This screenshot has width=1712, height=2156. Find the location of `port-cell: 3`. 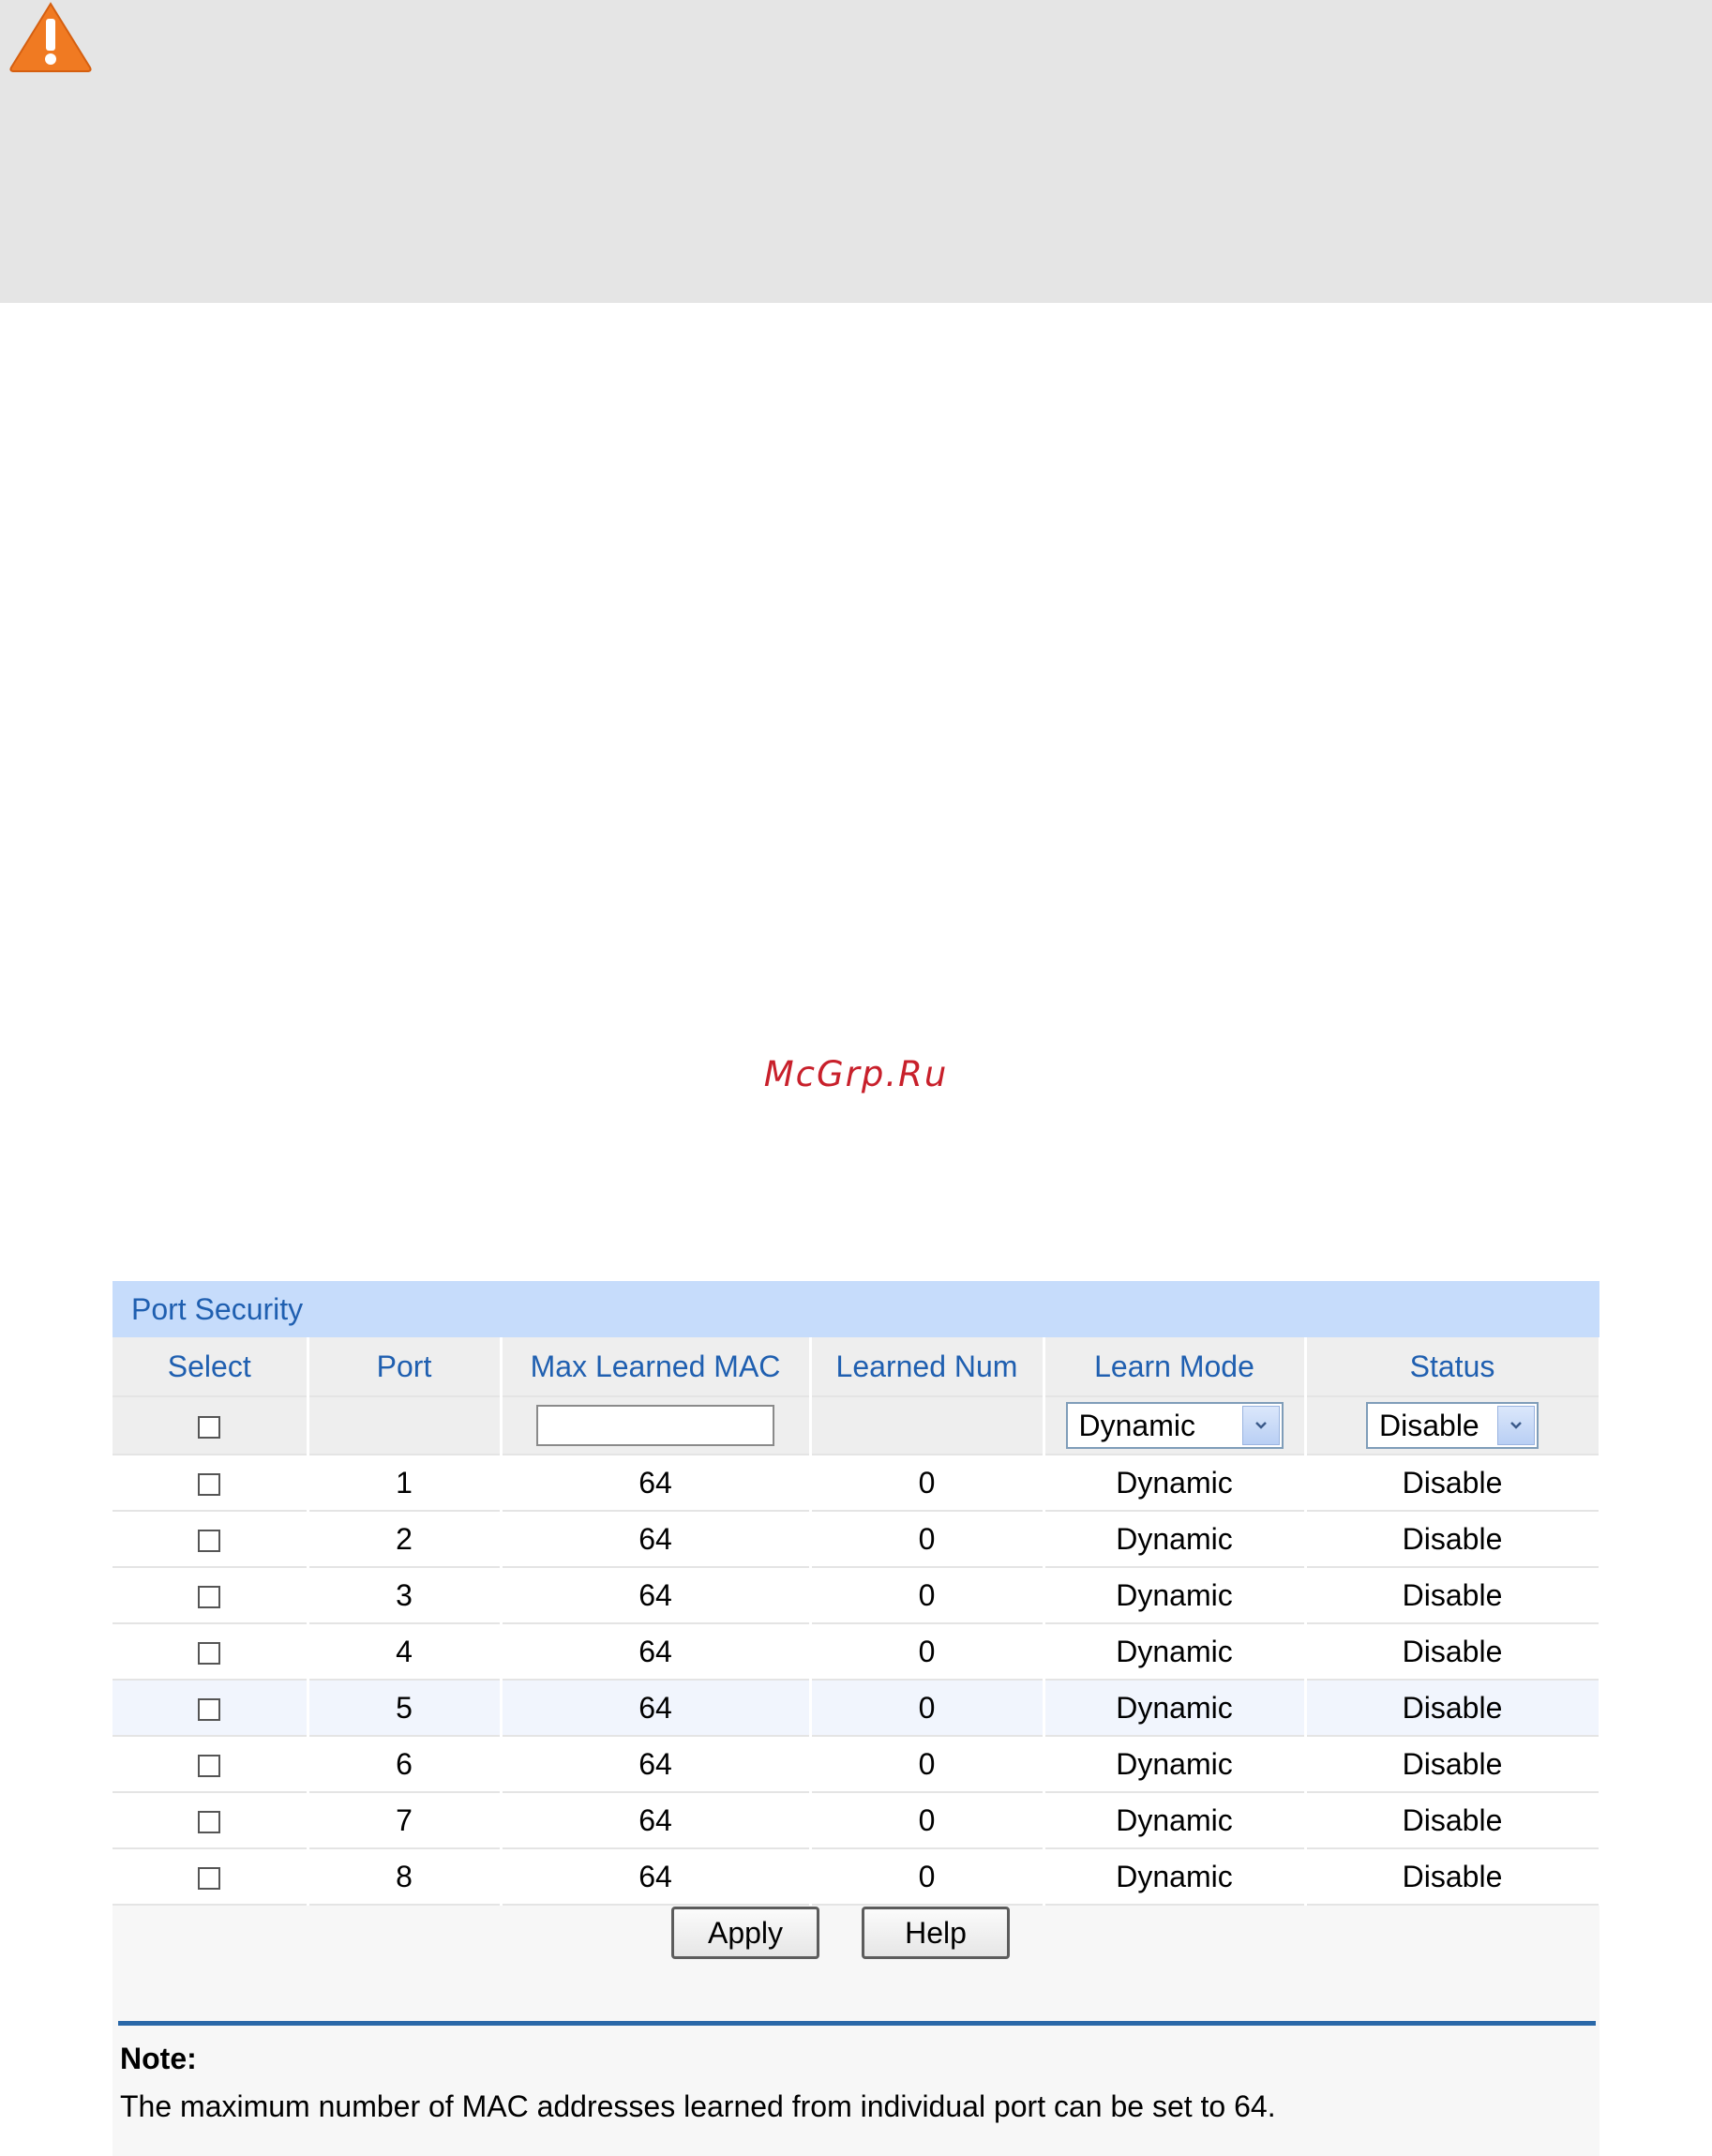

port-cell: 3 is located at coordinates (405, 1596).